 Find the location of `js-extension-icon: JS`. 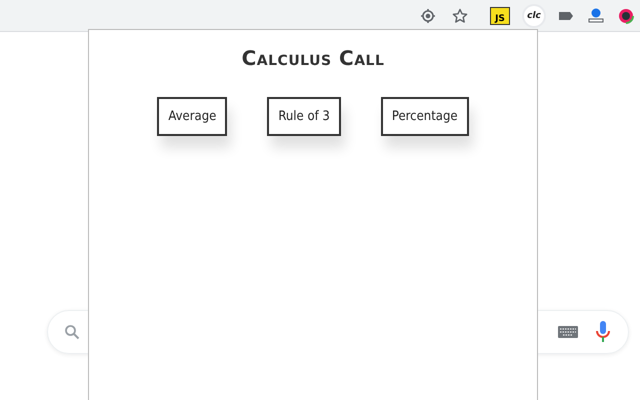

js-extension-icon: JS is located at coordinates (500, 15).